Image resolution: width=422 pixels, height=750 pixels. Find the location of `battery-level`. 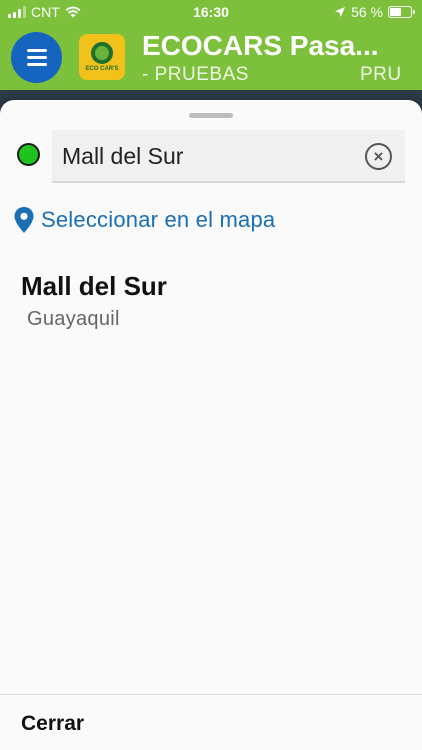

battery-level is located at coordinates (395, 12).